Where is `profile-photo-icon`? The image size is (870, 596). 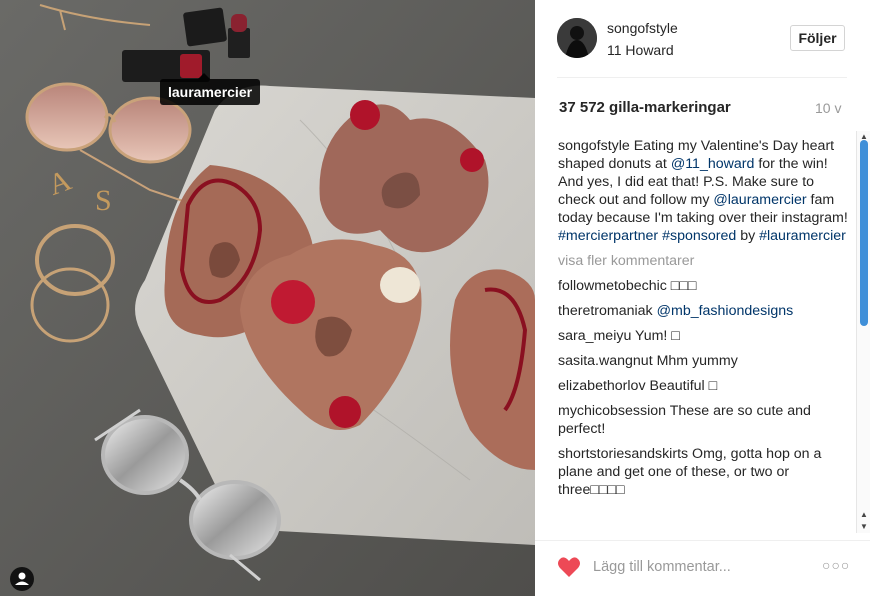
profile-photo-icon is located at coordinates (577, 38).